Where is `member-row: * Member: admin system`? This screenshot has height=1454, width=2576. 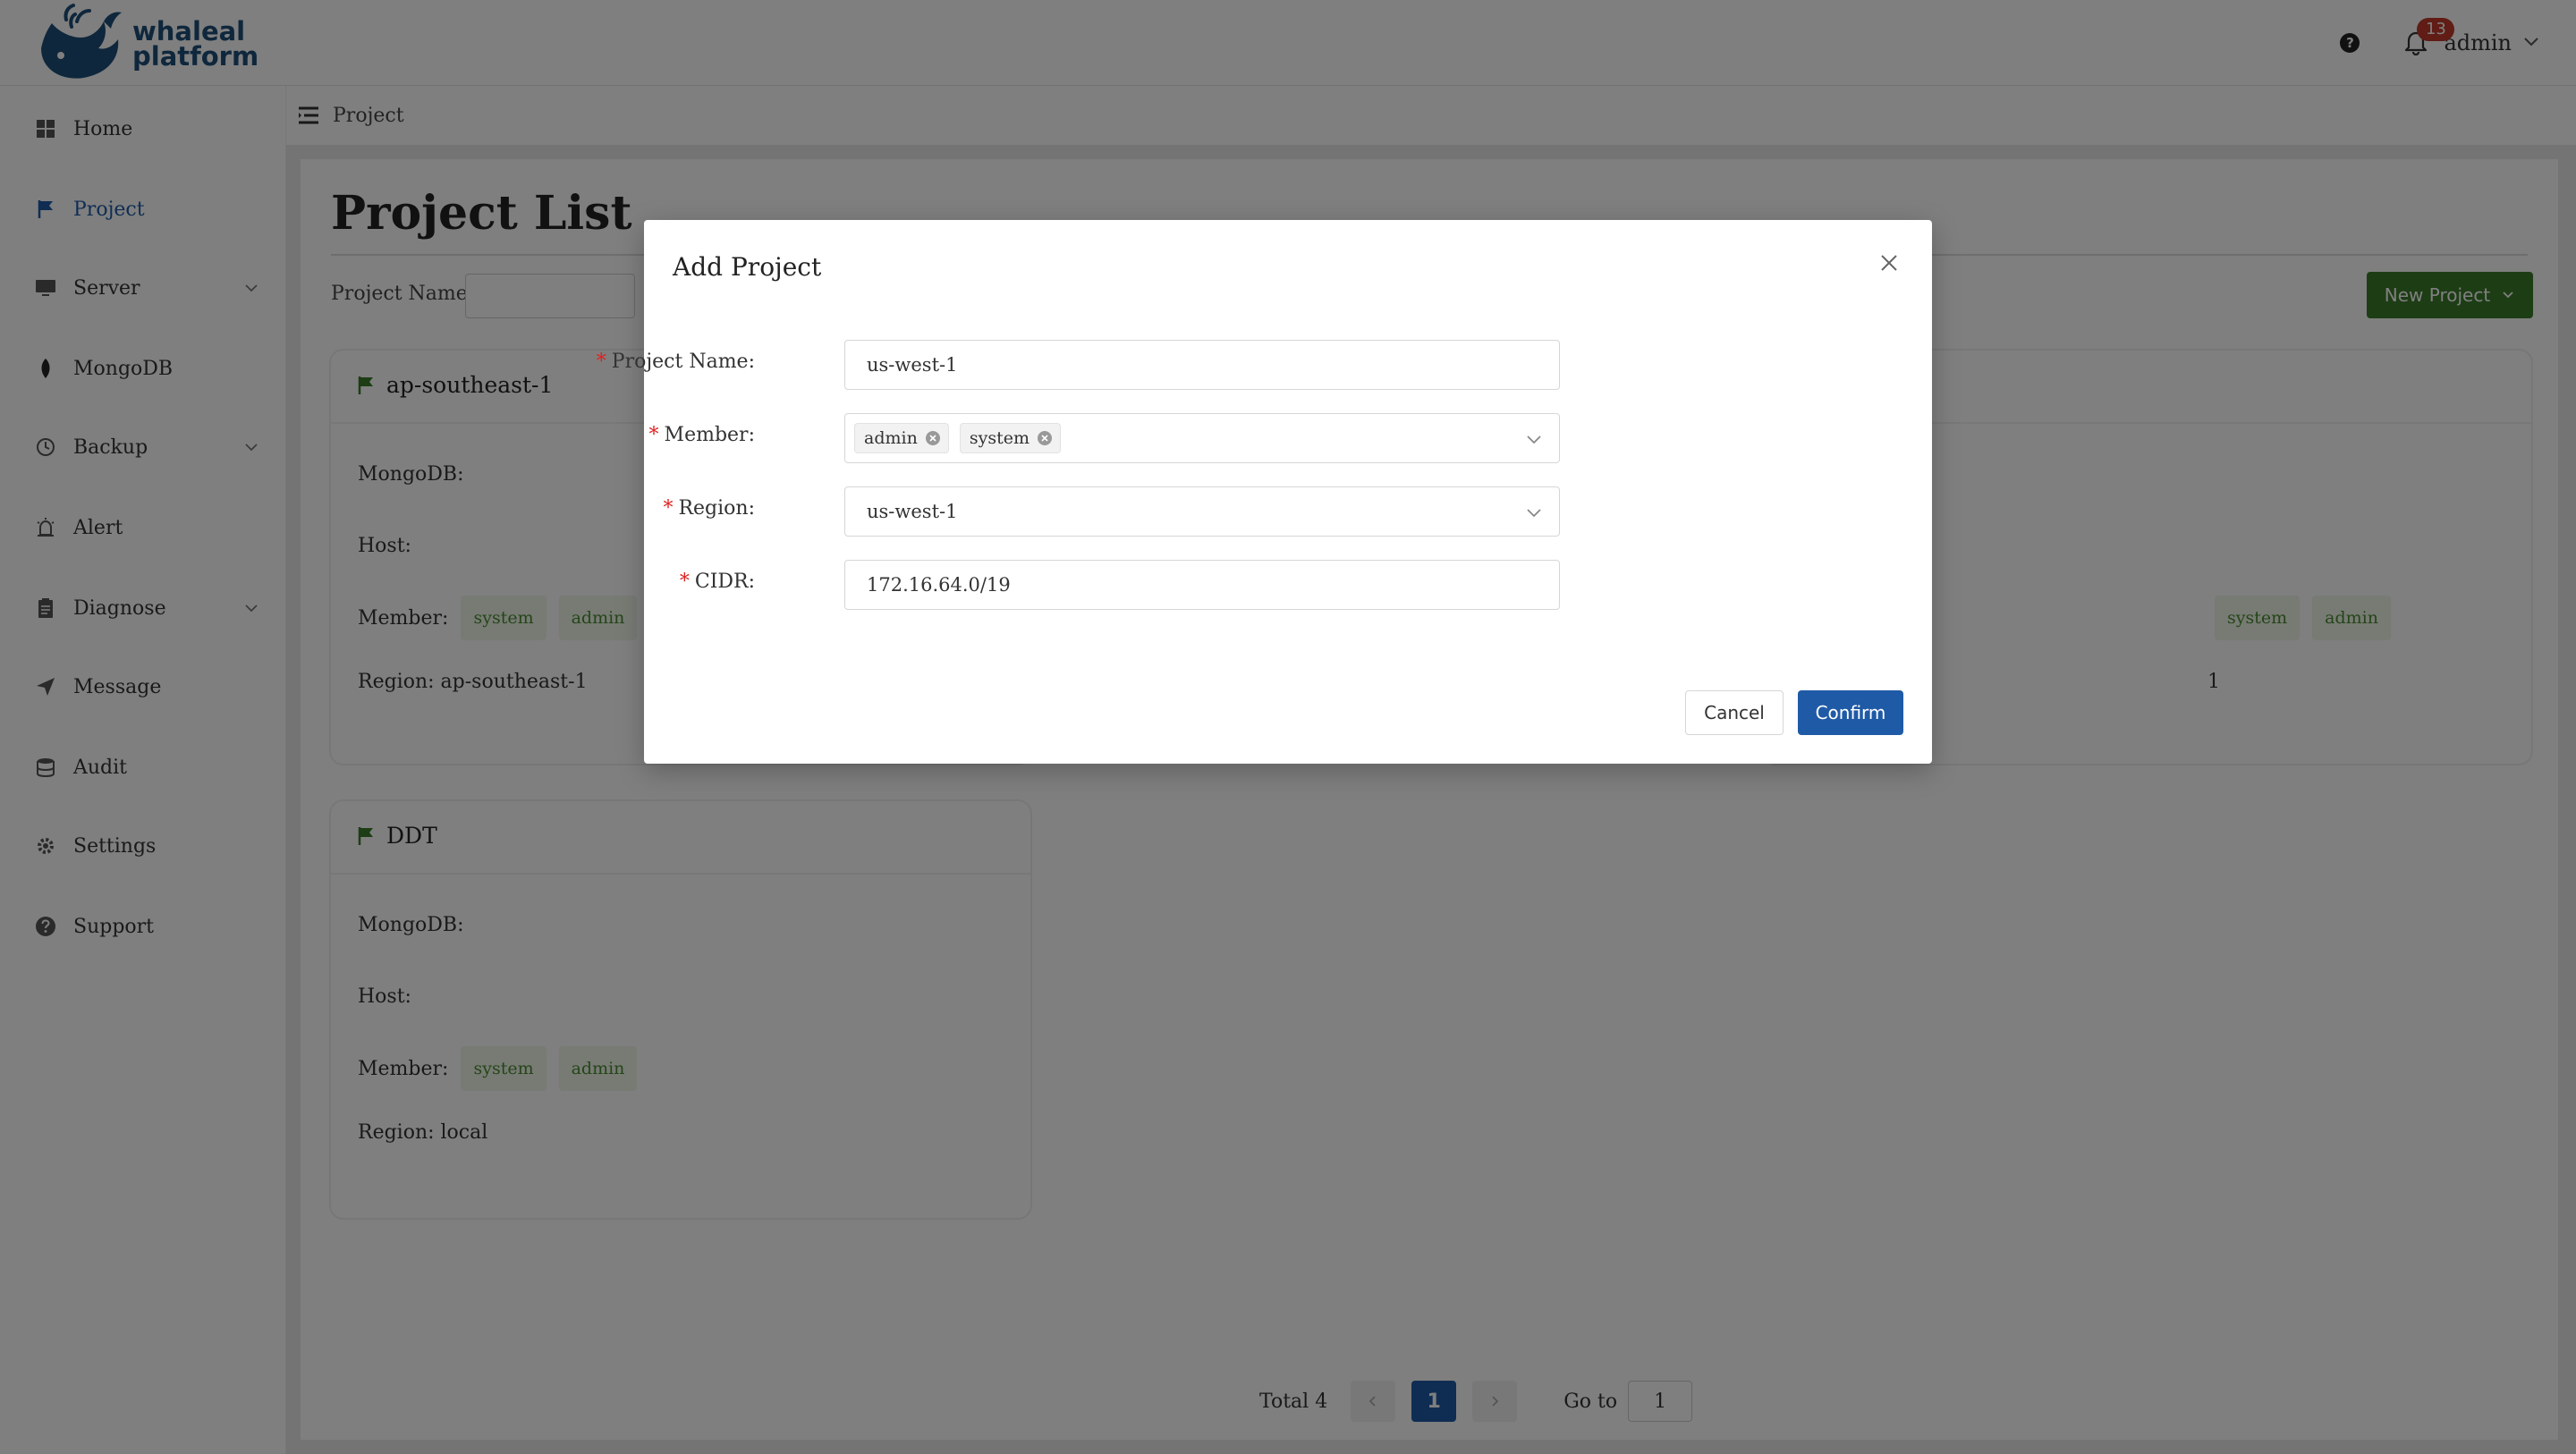 member-row: * Member: admin system is located at coordinates (1288, 438).